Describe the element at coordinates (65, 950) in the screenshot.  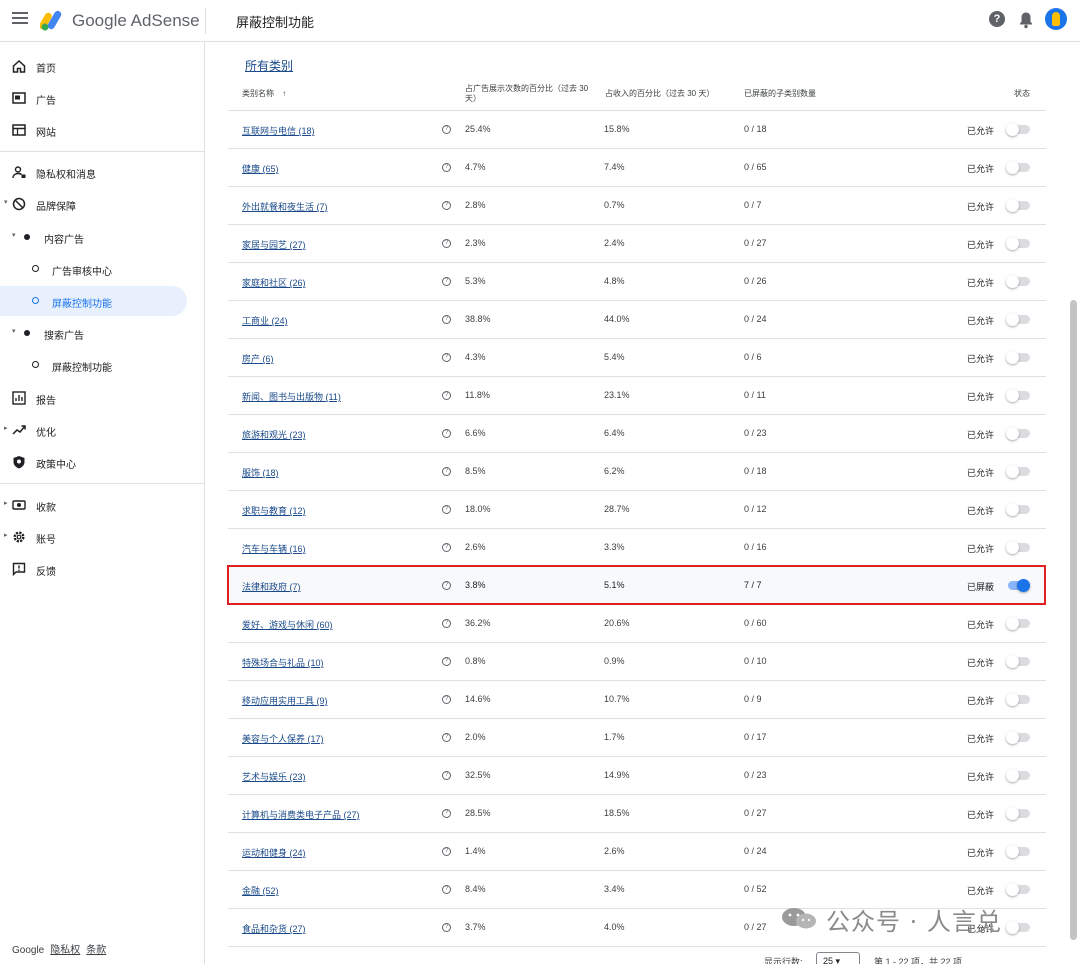
I see `footer-privacy-link: 隐私权` at that location.